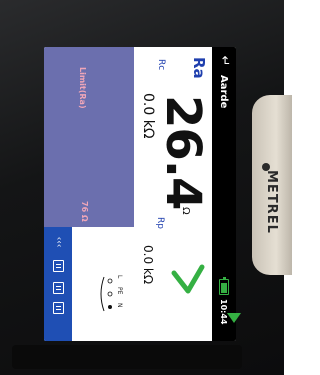  I want to click on ra-label: Ra, so click(199, 68).